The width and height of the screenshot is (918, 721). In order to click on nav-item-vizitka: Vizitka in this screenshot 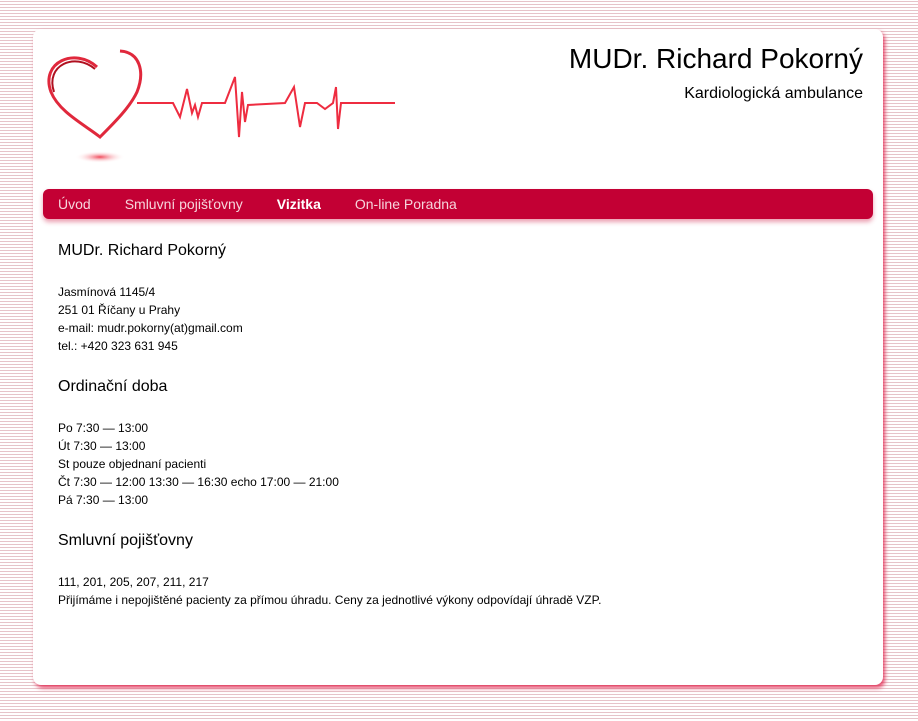, I will do `click(299, 204)`.